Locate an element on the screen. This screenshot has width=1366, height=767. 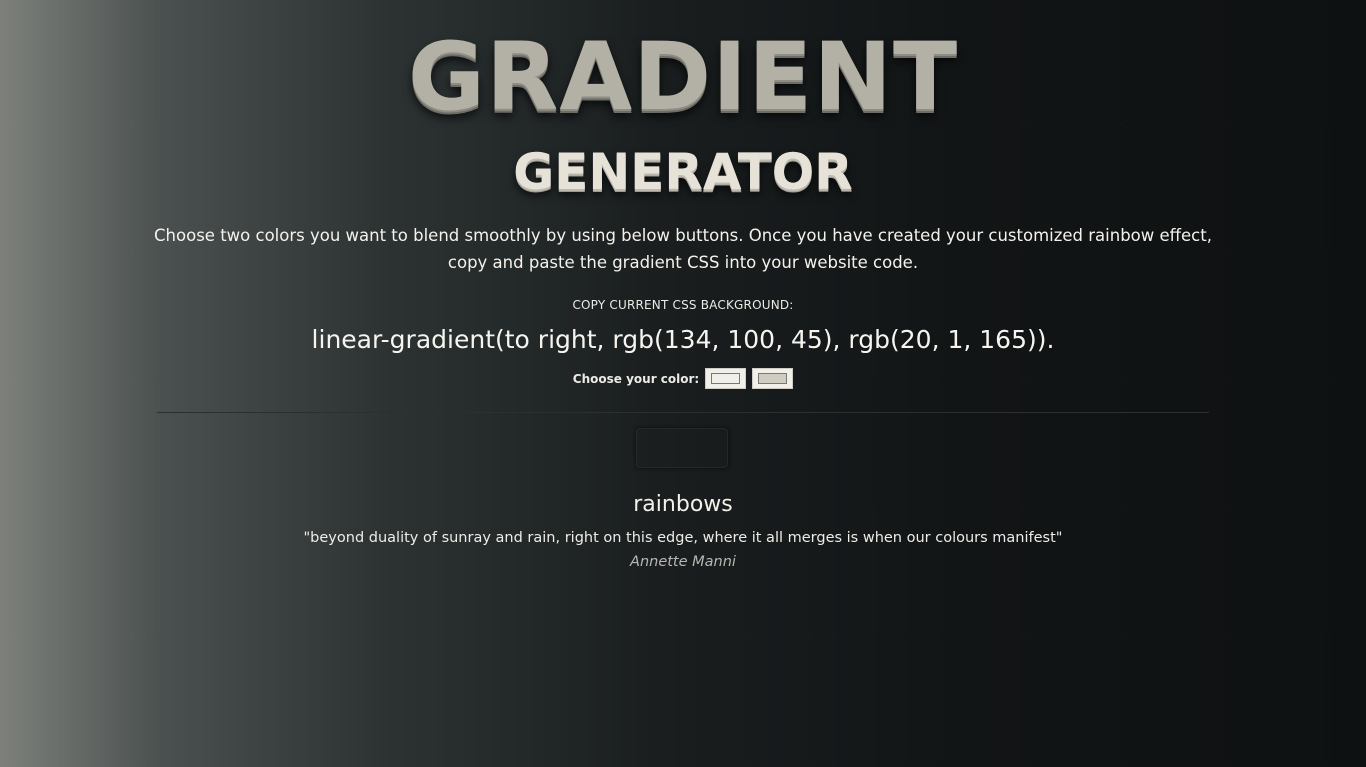
color-picker-row: Choose your color: is located at coordinates (683, 378).